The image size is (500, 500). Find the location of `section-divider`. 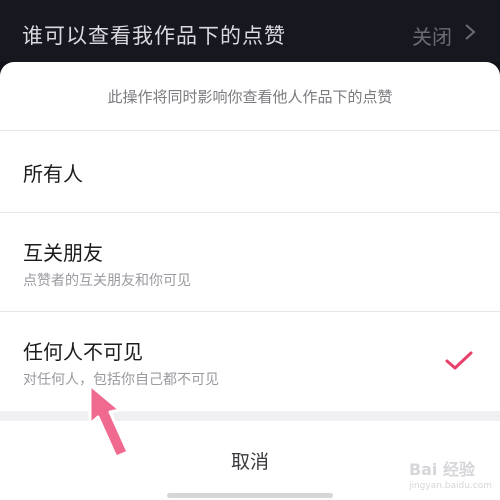

section-divider is located at coordinates (250, 416).